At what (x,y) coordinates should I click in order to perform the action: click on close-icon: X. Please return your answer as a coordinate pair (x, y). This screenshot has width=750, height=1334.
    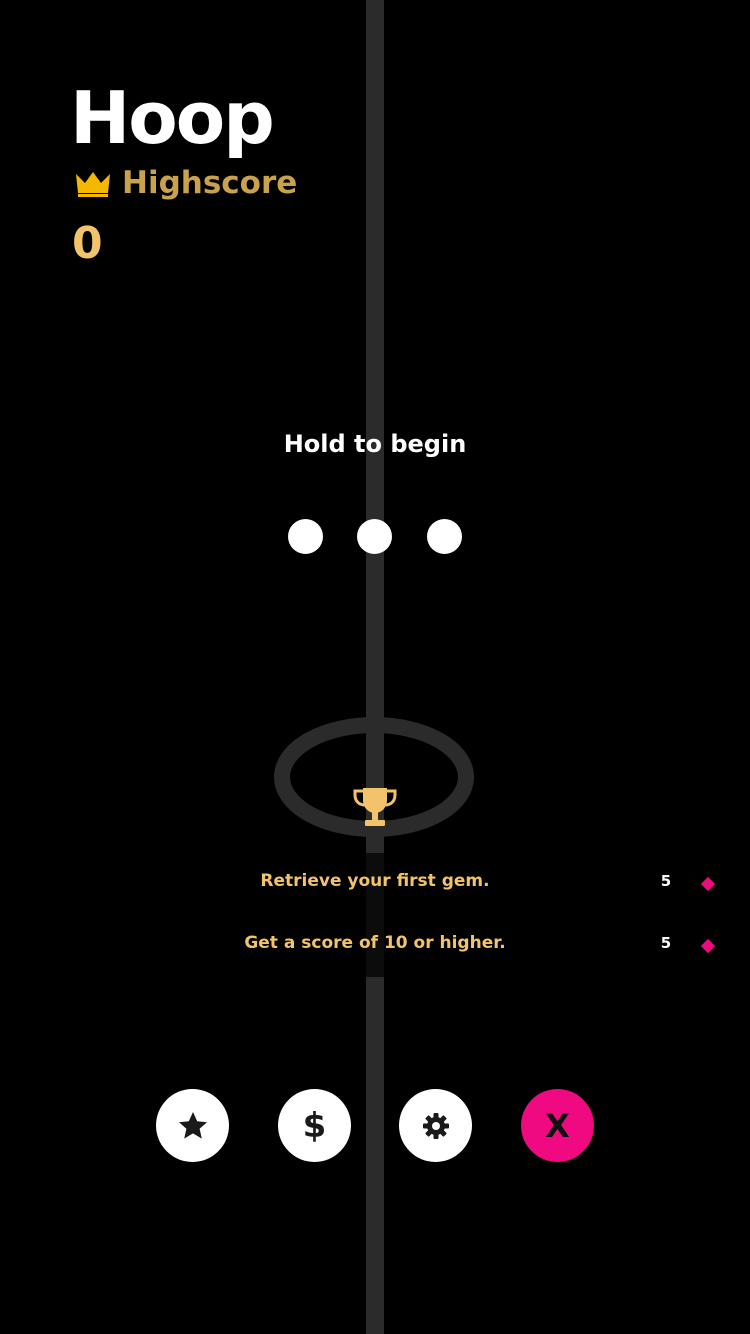
    Looking at the image, I should click on (557, 1125).